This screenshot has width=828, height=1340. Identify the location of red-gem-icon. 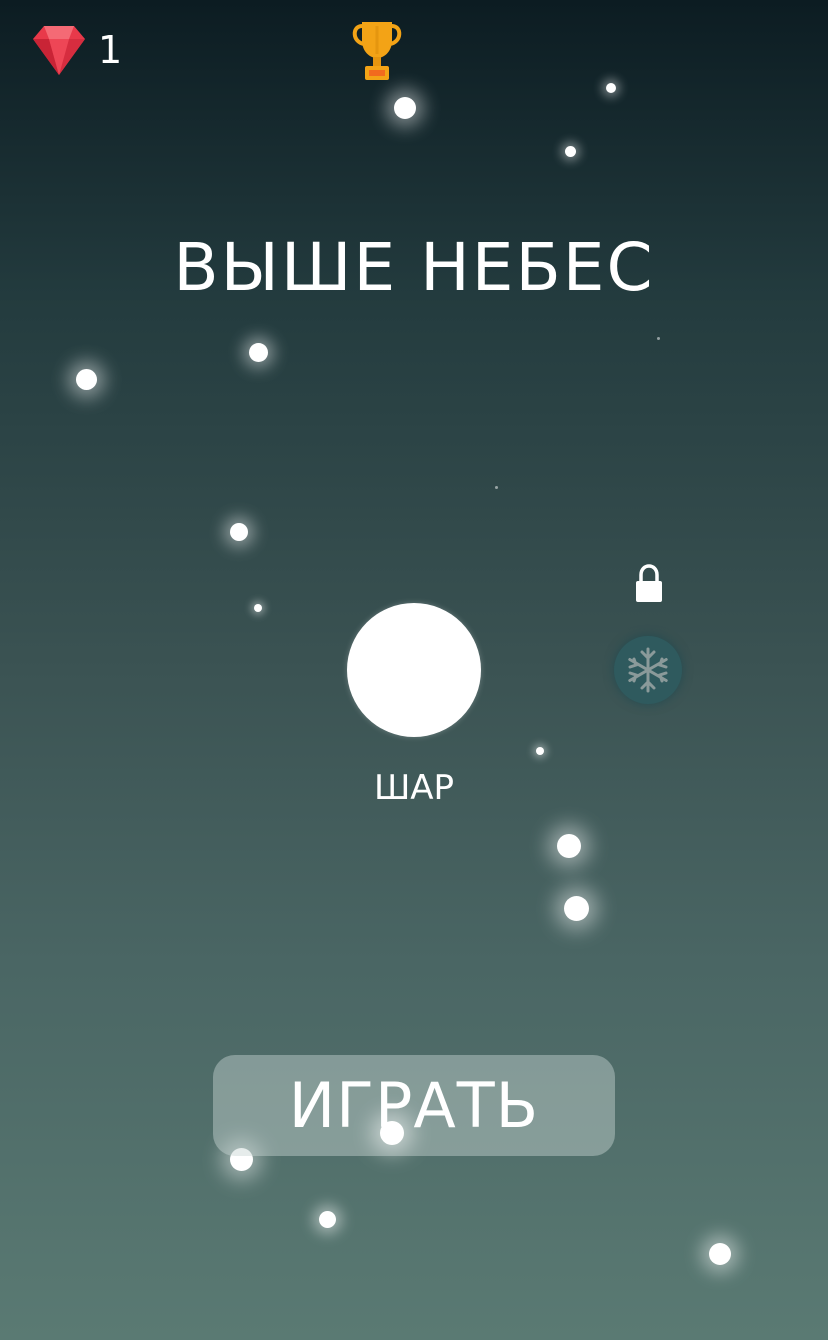
(59, 50).